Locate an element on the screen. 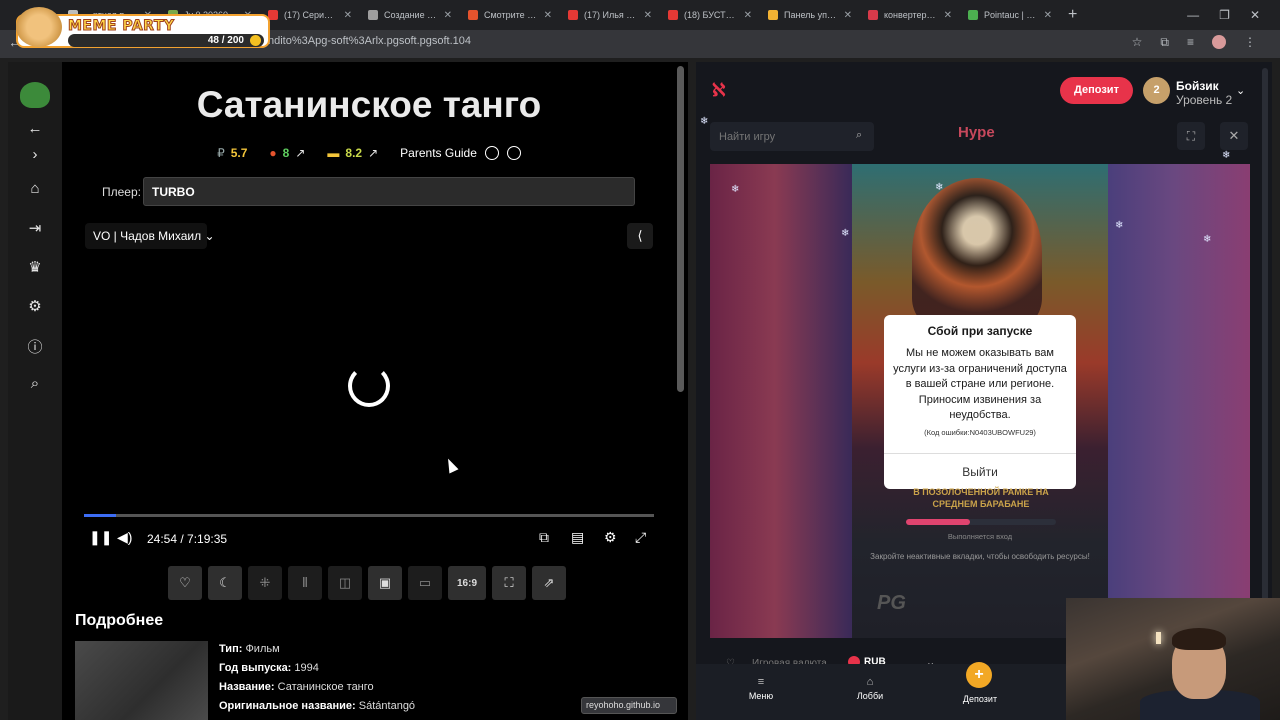 This screenshot has width=1280, height=720. close-window-icon: ✕ is located at coordinates (1255, 15).